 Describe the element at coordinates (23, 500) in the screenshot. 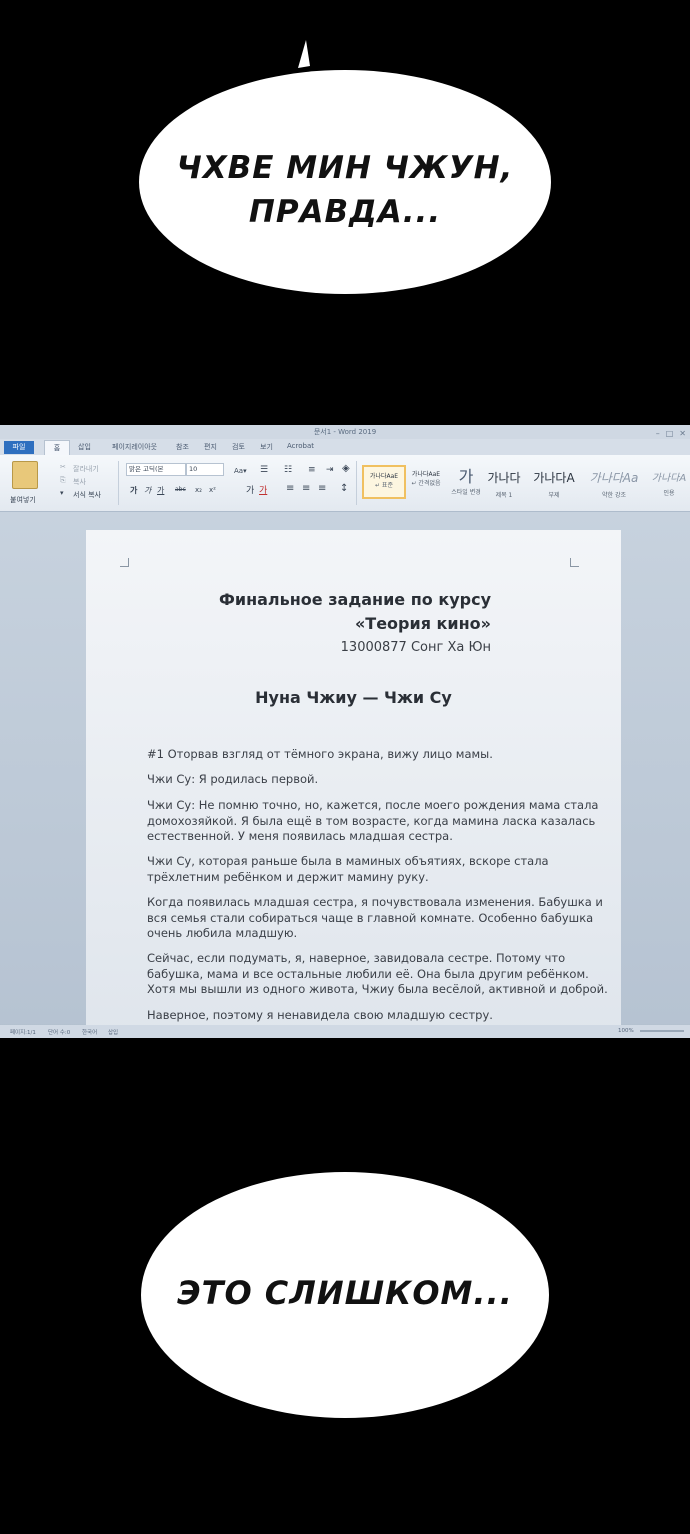

I see `paste-button: 붙여넣기` at that location.